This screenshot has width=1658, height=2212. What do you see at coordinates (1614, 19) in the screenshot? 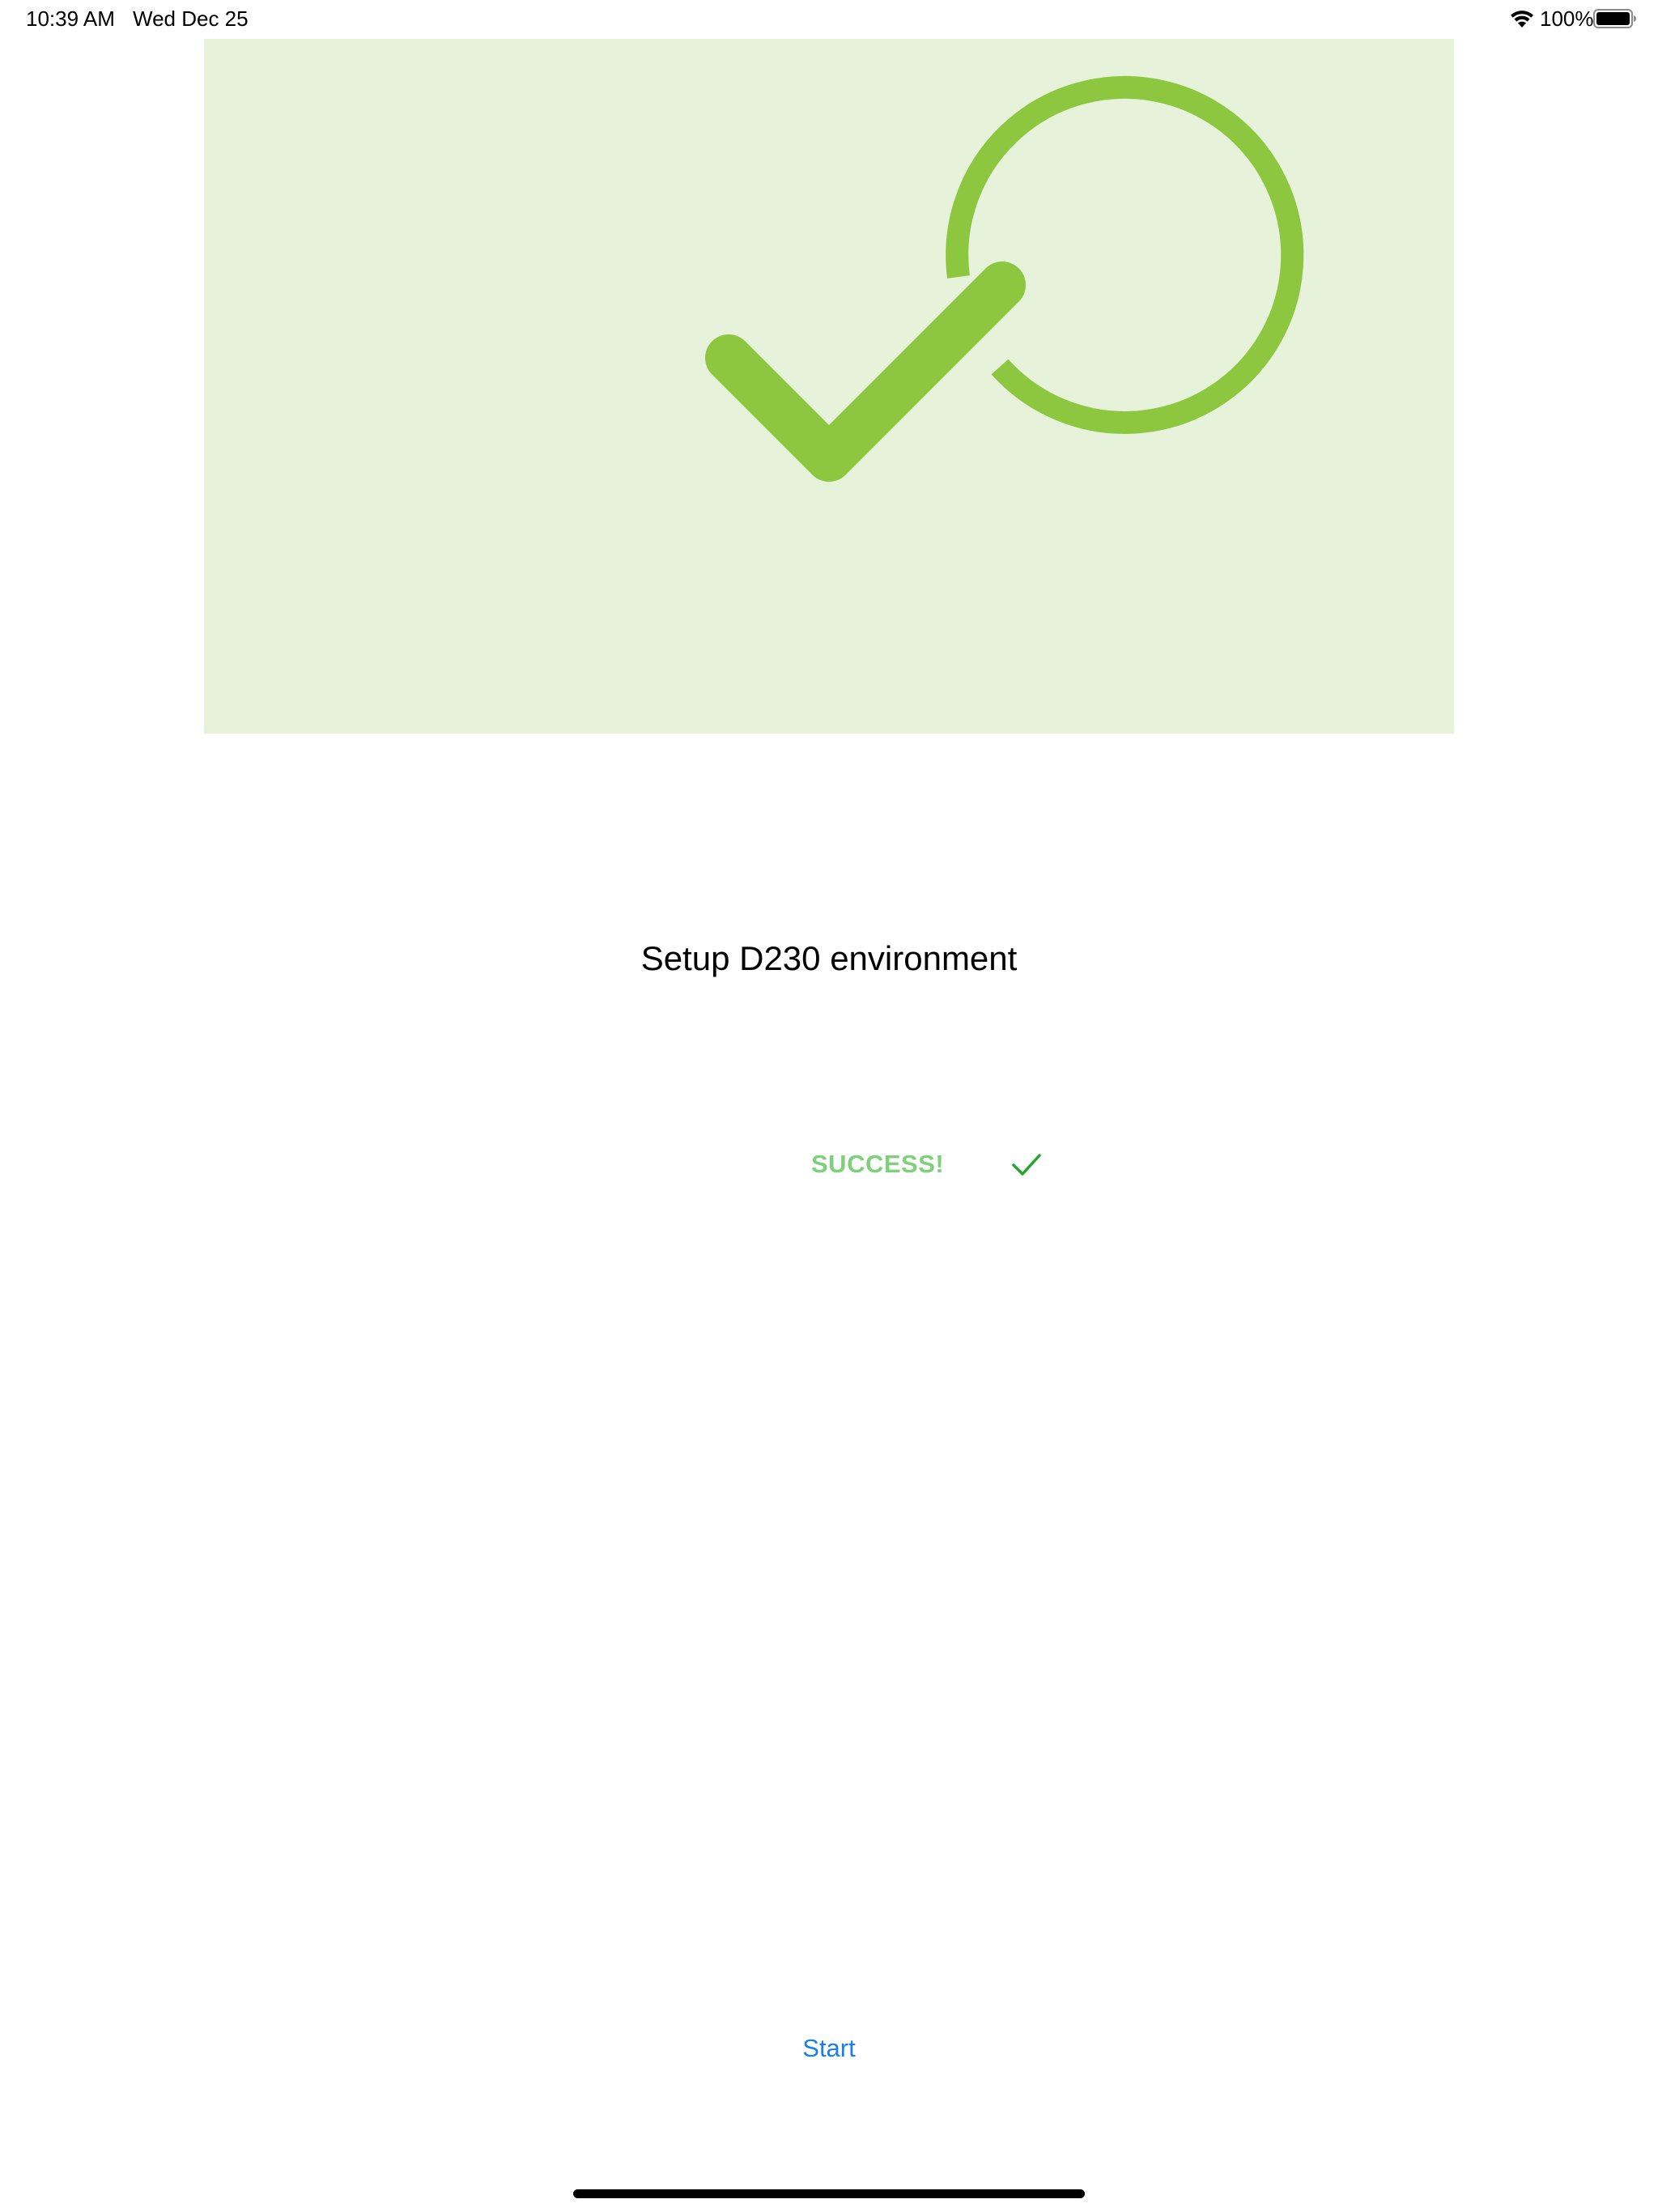
I see `battery-icon` at bounding box center [1614, 19].